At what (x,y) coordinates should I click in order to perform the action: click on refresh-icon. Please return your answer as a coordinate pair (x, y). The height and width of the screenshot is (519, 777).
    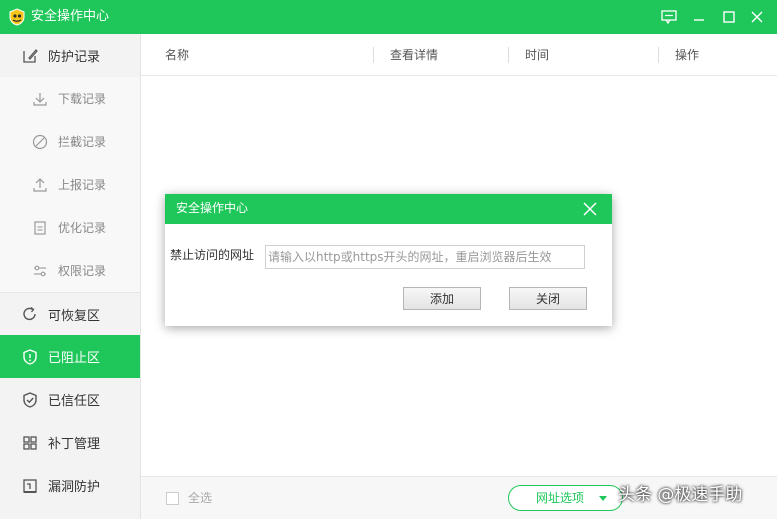
    Looking at the image, I should click on (30, 314).